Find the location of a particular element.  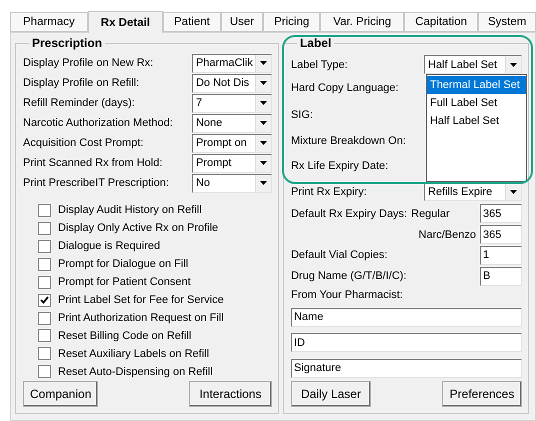

setting-label: Print PrescribeIT Prescription: is located at coordinates (96, 183).